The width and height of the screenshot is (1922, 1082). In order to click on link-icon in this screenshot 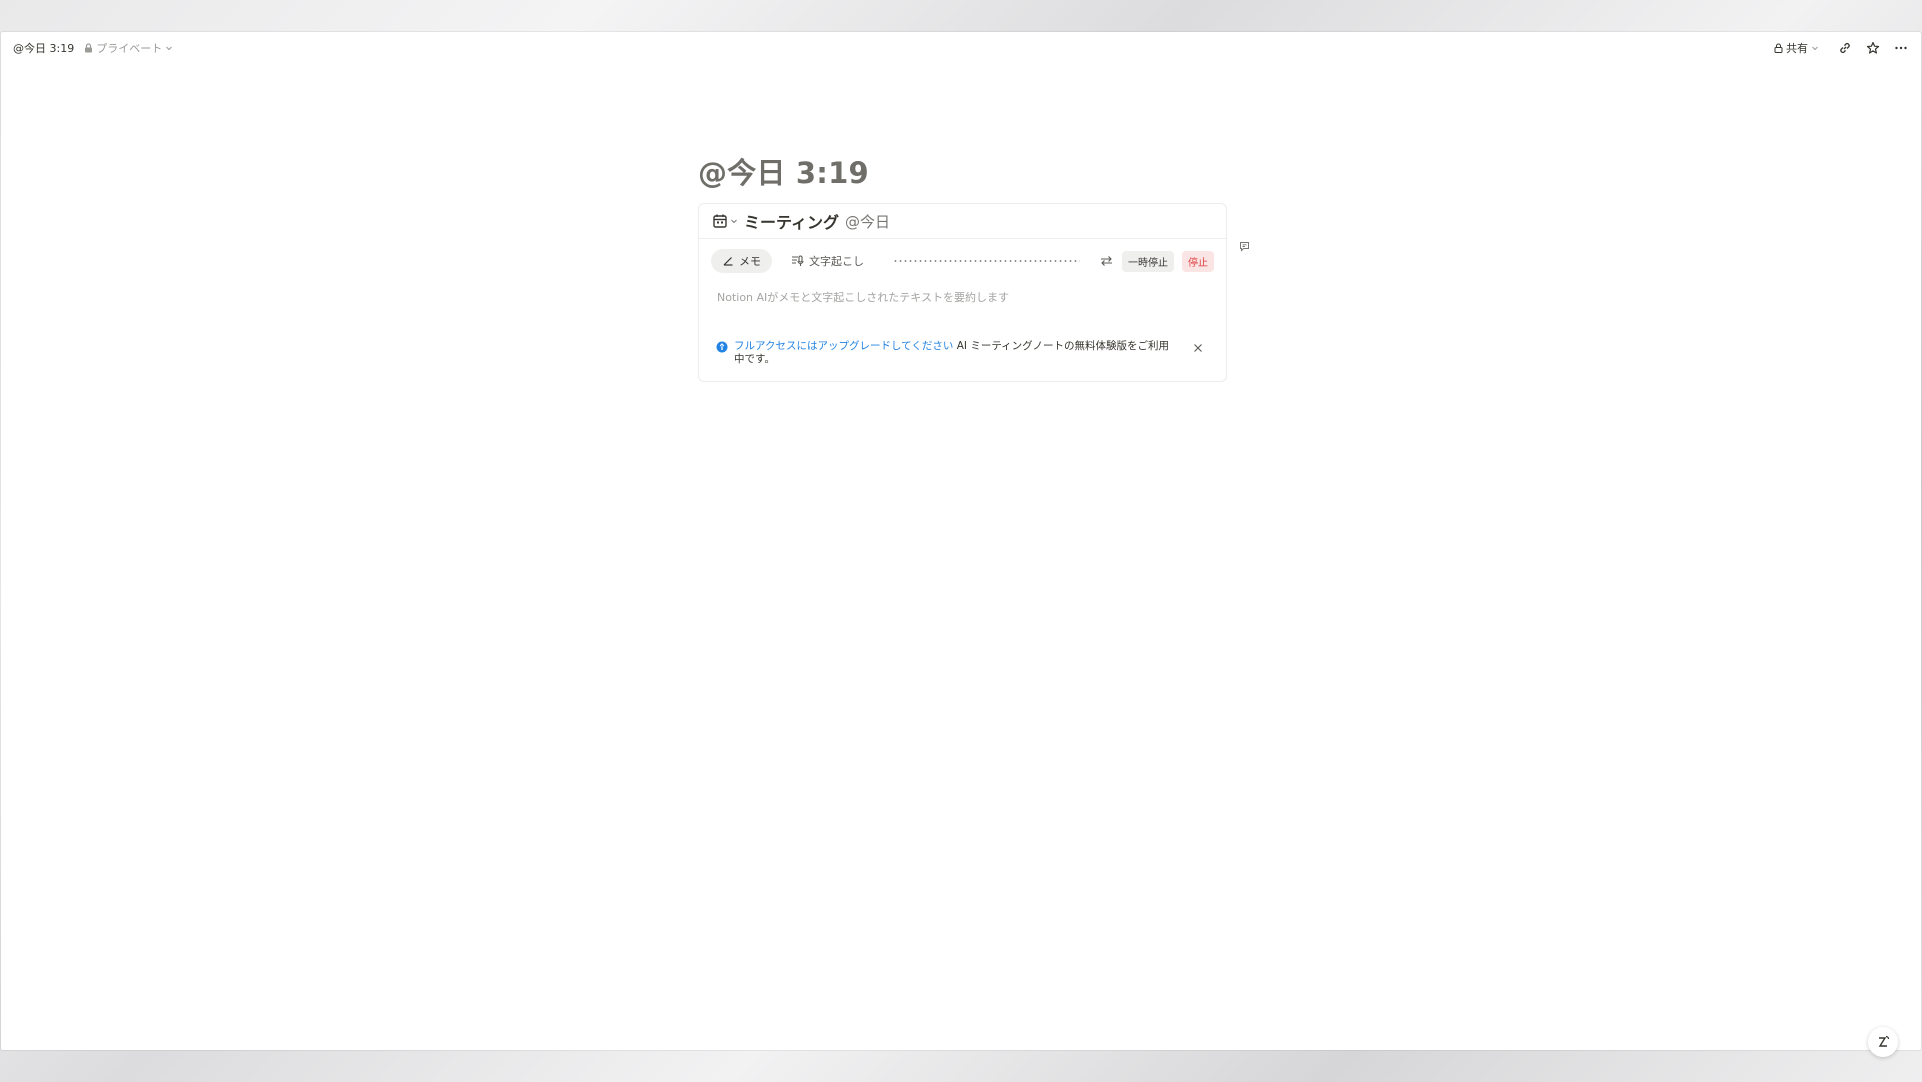, I will do `click(1845, 48)`.